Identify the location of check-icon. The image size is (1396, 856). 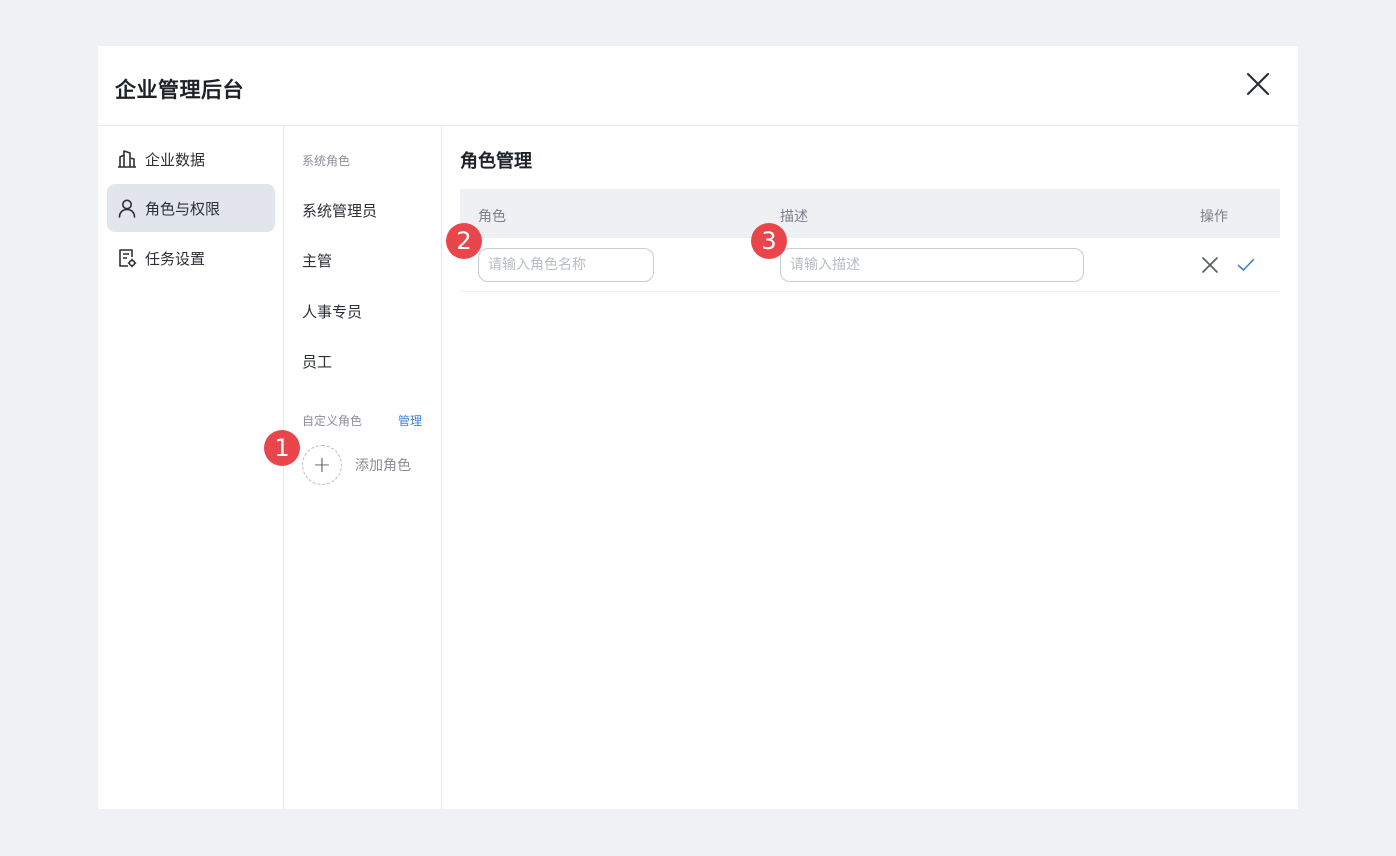
(1246, 264).